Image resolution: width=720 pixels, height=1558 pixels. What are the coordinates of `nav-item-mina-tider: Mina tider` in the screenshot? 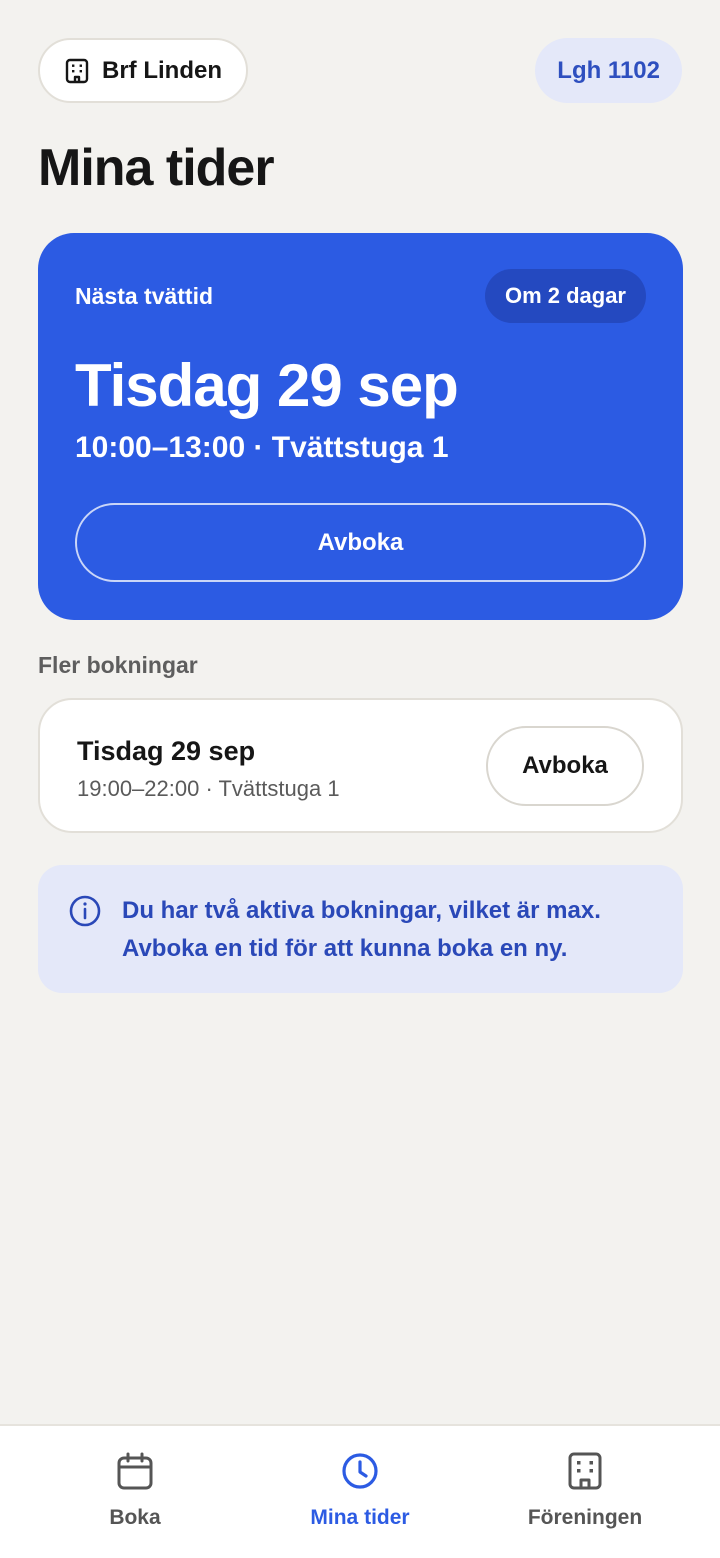 It's located at (360, 1500).